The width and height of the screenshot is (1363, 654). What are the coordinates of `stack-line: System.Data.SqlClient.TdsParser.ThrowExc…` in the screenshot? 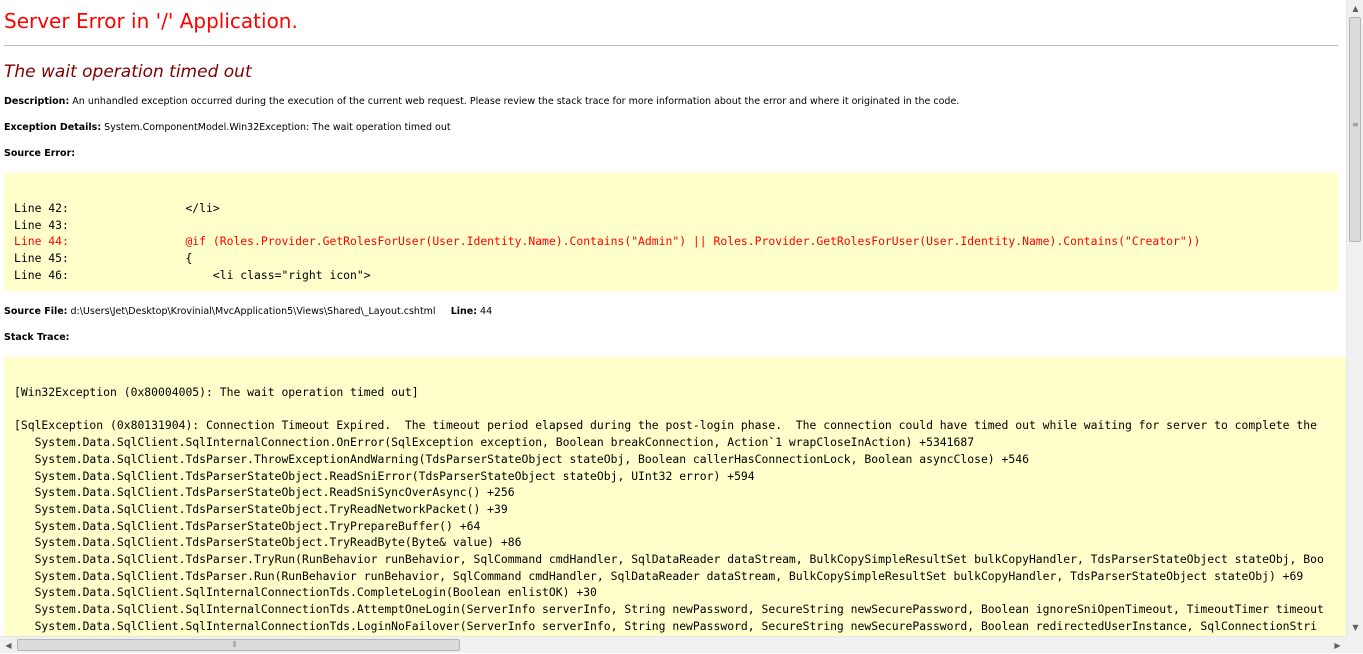 It's located at (521, 458).